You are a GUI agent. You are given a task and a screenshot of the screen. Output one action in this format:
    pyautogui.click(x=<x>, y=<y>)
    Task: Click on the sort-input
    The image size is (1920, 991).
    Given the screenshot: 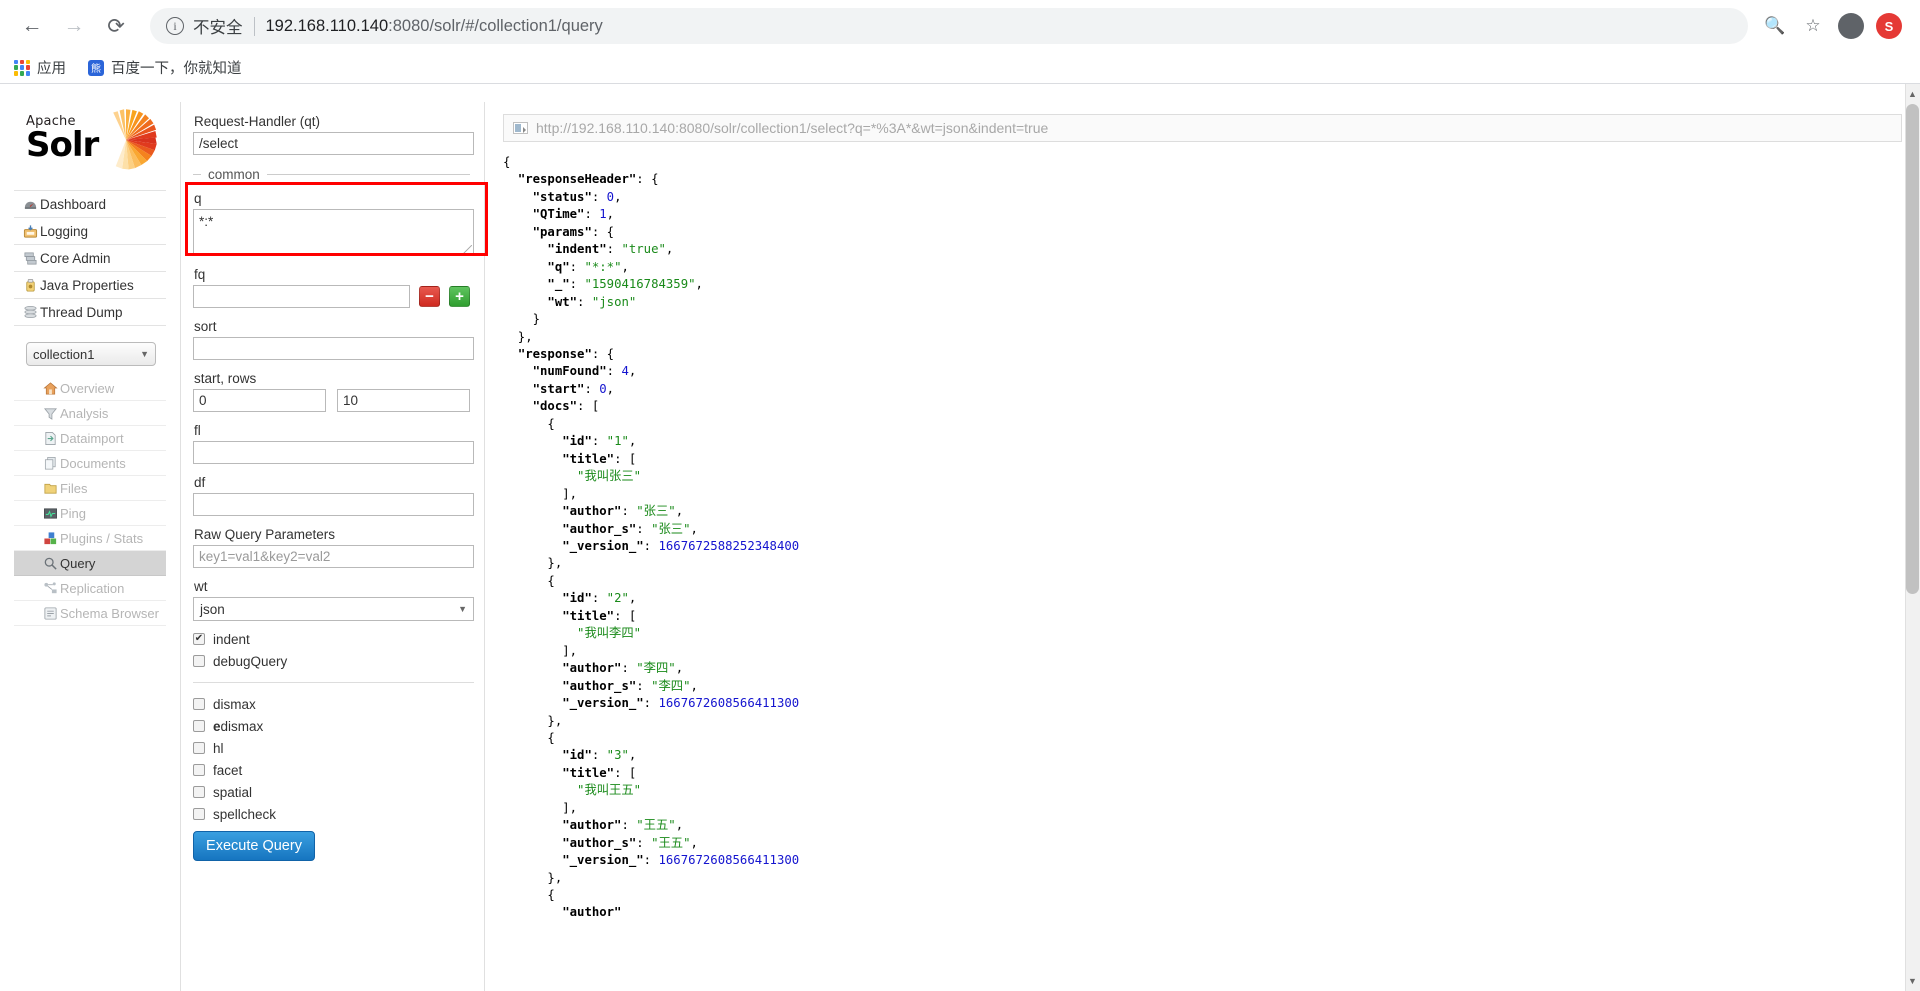 What is the action you would take?
    pyautogui.click(x=333, y=348)
    